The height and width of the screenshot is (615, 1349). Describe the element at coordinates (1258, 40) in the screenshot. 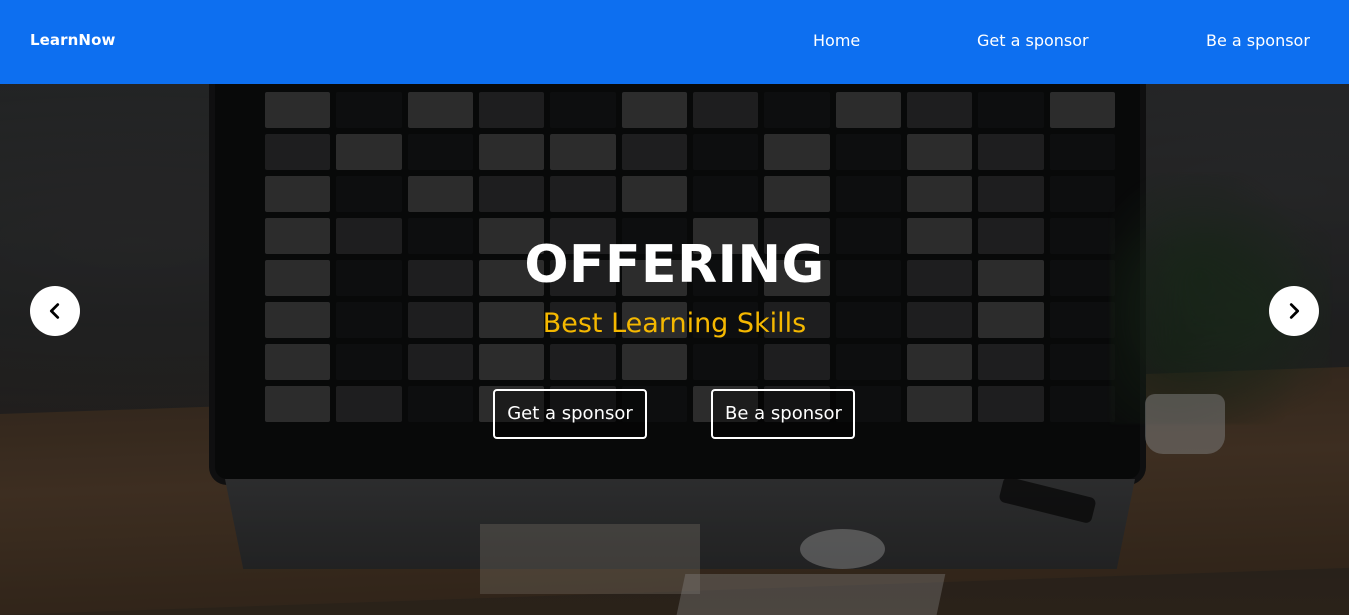

I see `nav-link-be-a-sponsor: Be a sponsor` at that location.